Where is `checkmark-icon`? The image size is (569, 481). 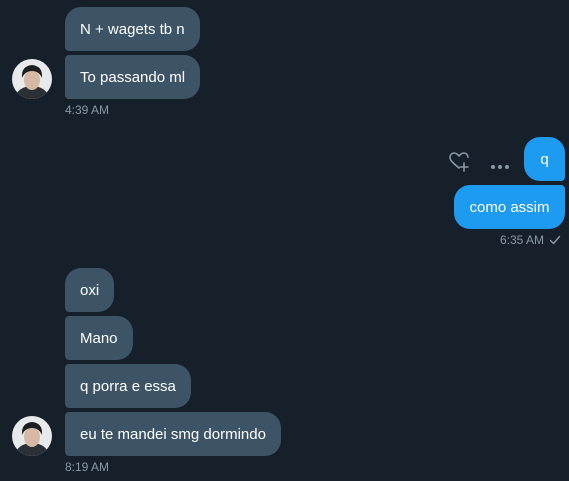 checkmark-icon is located at coordinates (555, 240).